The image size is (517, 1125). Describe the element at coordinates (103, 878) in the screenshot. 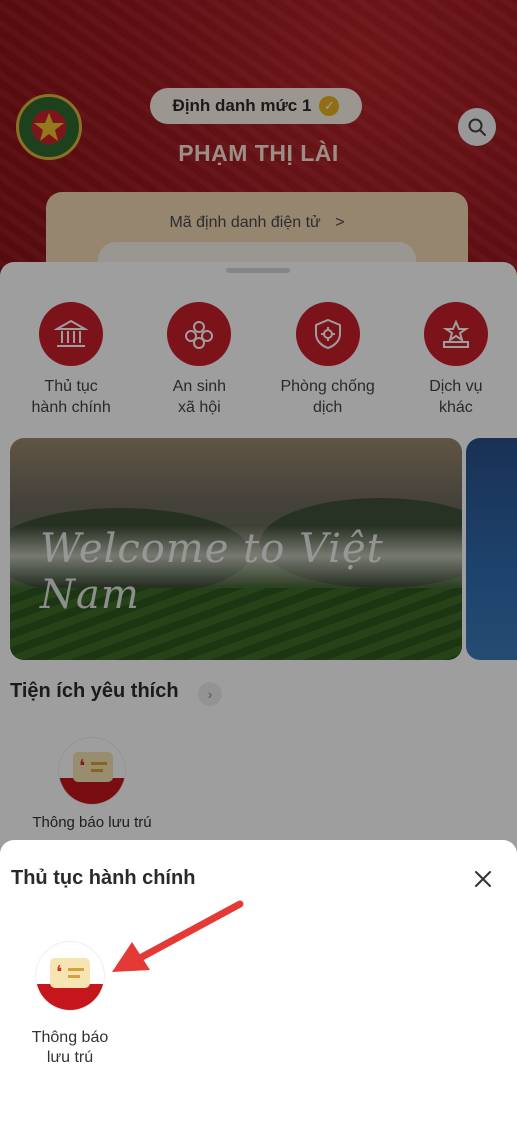

I see `sheet-title: Thủ tục hành chính` at that location.